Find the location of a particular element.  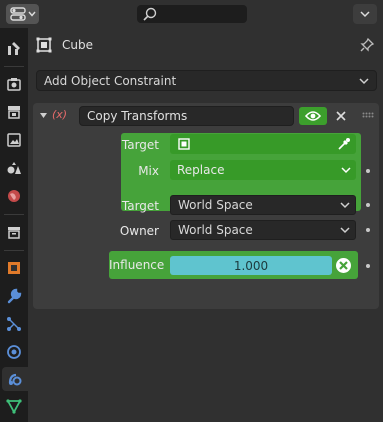

constraint-name-field: Copy Transforms is located at coordinates (186, 116).